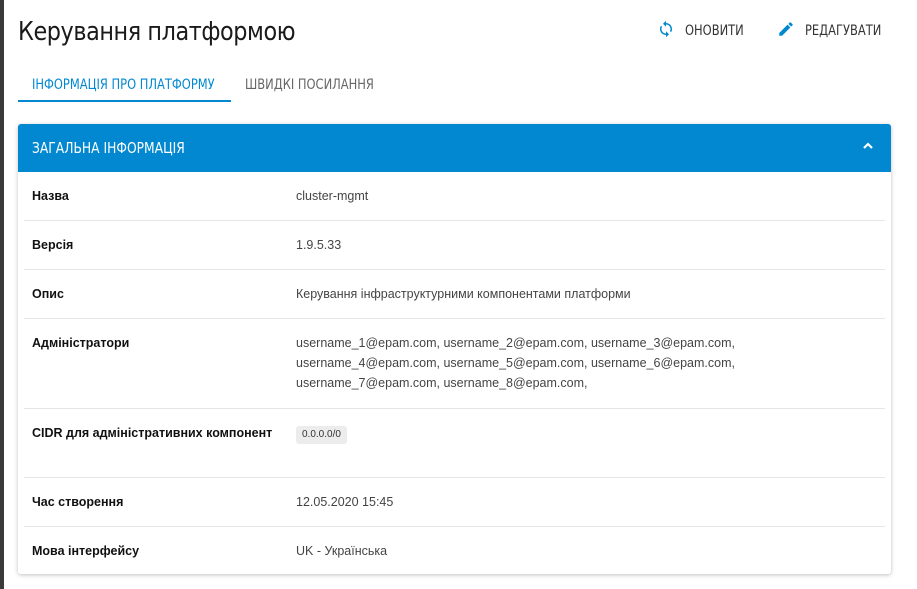  Describe the element at coordinates (152, 433) in the screenshot. I see `info-key: CIDR для адміністративних компонент` at that location.